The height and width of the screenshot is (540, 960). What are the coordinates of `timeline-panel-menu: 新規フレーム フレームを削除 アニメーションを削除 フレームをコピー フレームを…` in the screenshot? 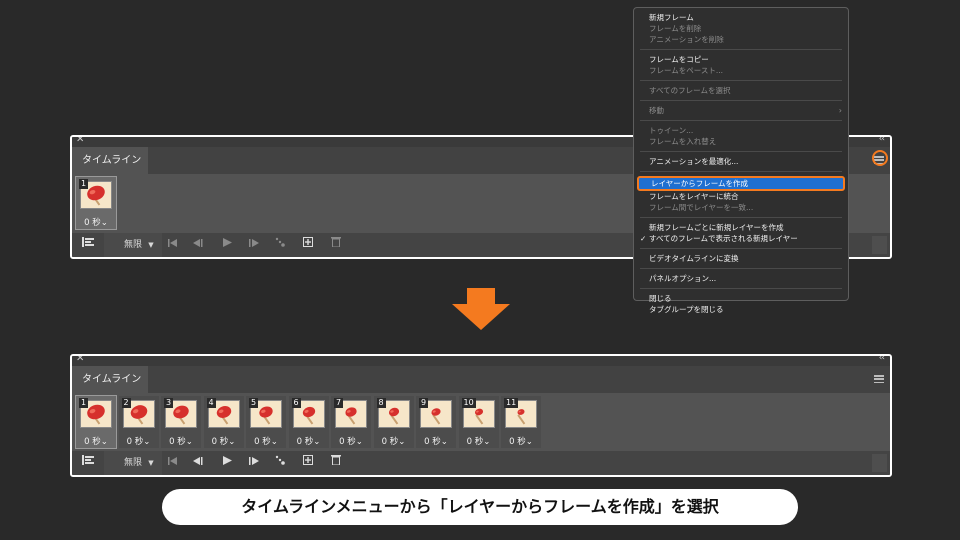 It's located at (741, 160).